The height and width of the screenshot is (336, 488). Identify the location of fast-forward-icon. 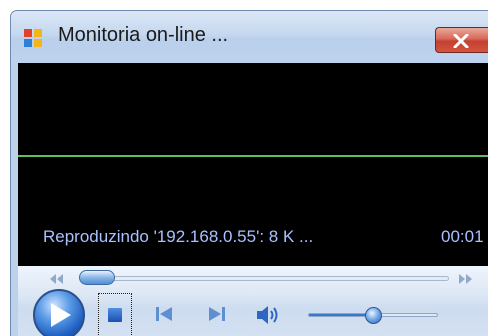
(466, 279).